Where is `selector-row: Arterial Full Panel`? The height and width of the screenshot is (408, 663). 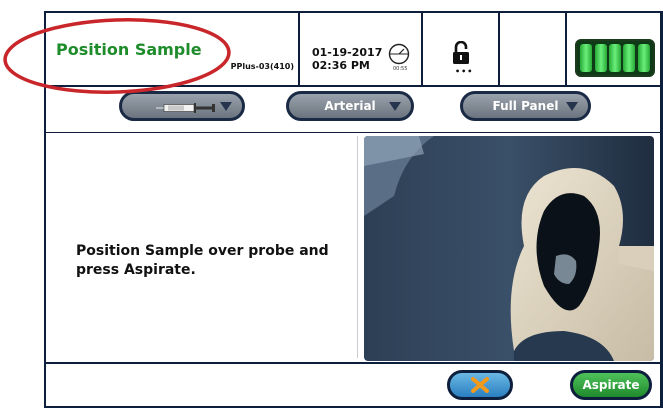
selector-row: Arterial Full Panel is located at coordinates (353, 109).